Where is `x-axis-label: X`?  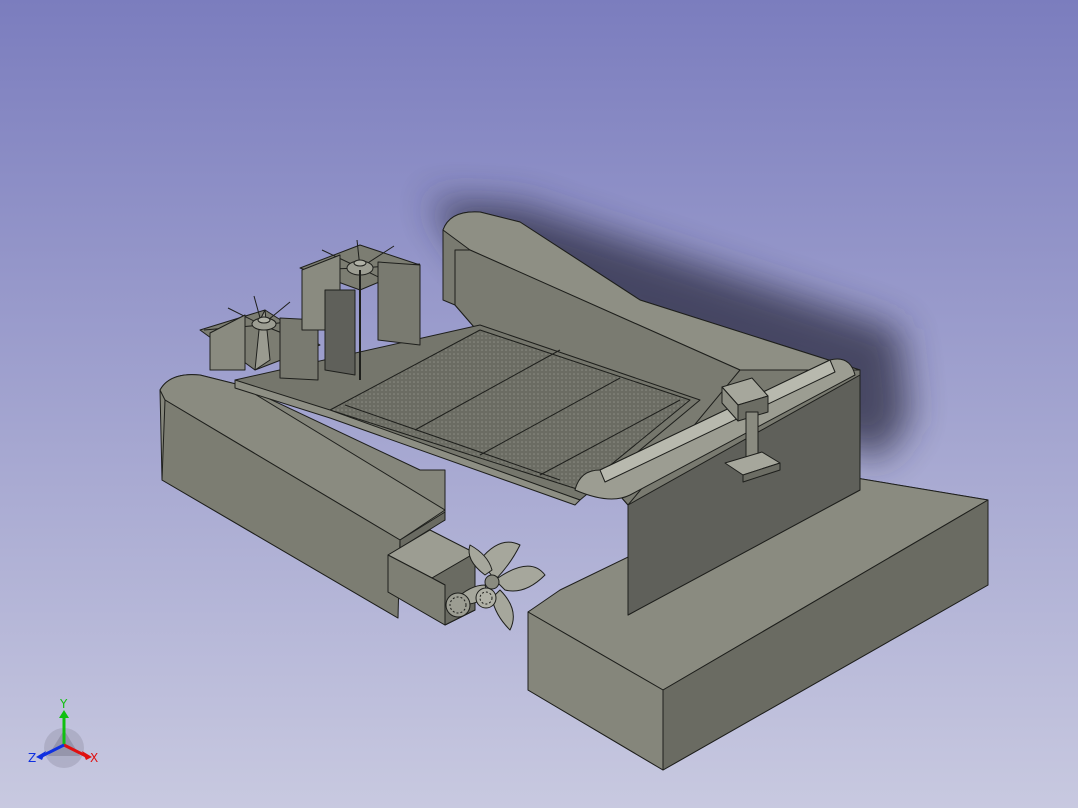
x-axis-label: X is located at coordinates (94, 758).